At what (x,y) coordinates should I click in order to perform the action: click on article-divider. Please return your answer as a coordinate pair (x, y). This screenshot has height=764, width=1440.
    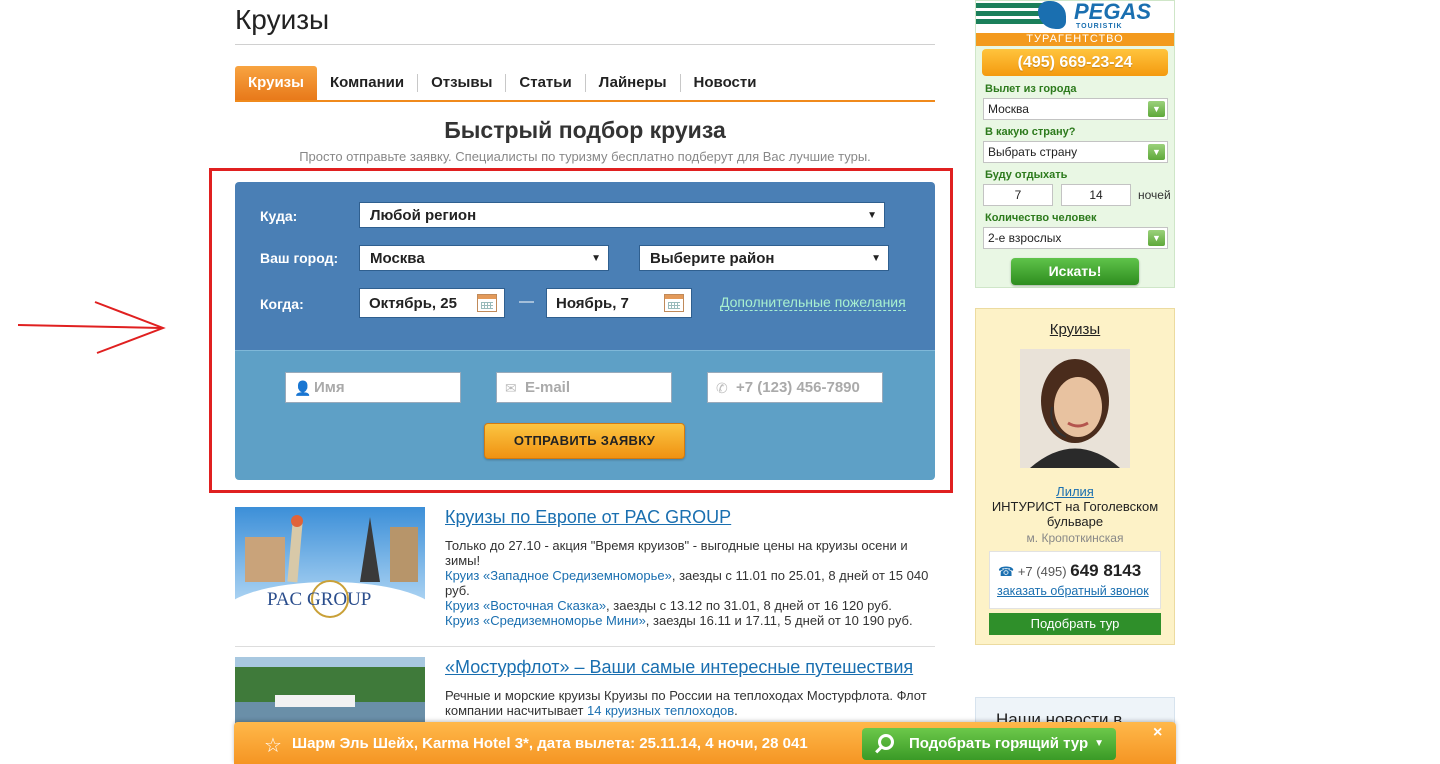
    Looking at the image, I should click on (585, 646).